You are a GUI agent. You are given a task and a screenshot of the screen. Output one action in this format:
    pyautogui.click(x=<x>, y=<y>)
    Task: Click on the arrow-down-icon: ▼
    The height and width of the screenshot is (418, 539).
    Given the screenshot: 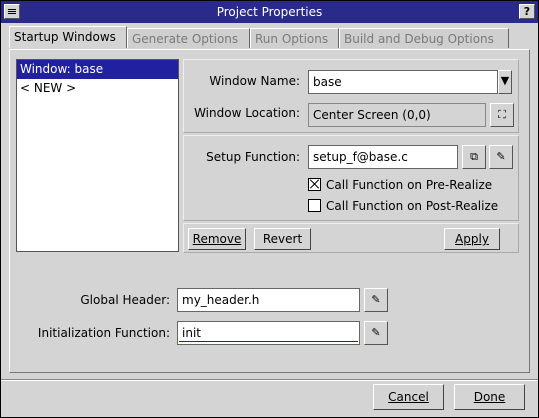 What is the action you would take?
    pyautogui.click(x=505, y=82)
    